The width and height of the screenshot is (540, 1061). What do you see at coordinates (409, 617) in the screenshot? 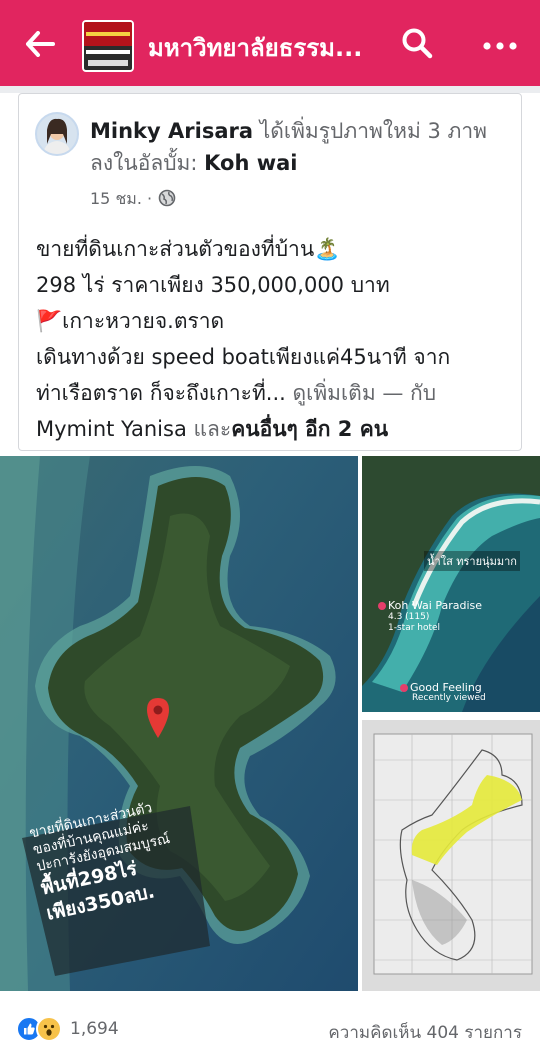
I see `rating-label: 4.3 (115)` at bounding box center [409, 617].